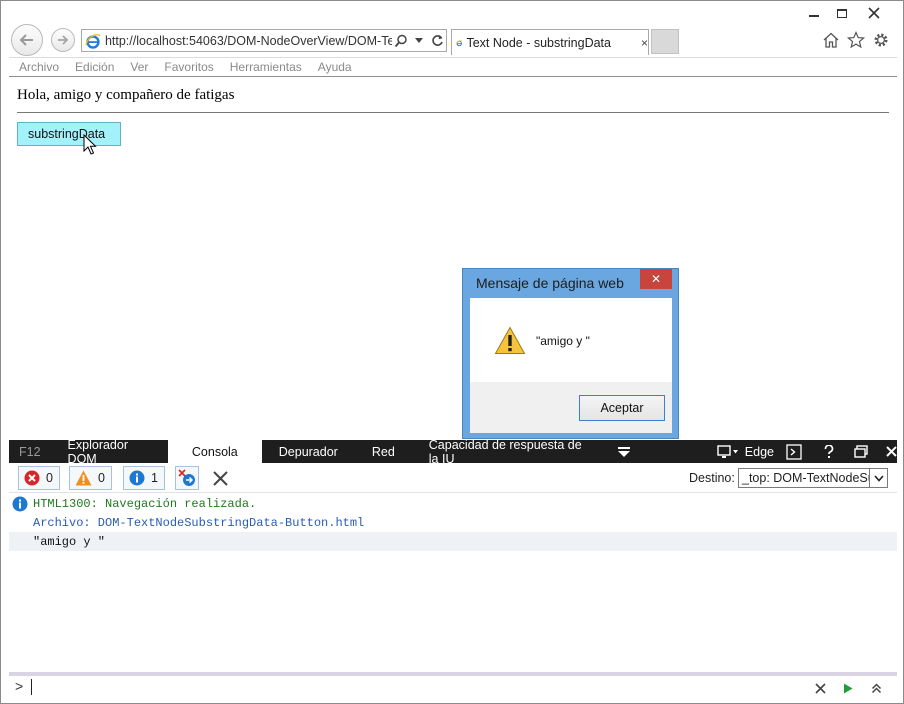  Describe the element at coordinates (881, 40) in the screenshot. I see `gear-icon` at that location.